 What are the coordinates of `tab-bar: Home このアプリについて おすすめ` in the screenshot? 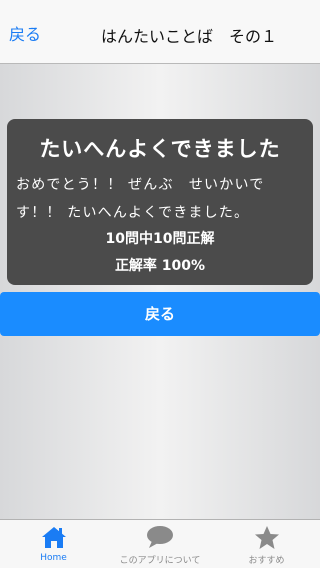 It's located at (160, 543).